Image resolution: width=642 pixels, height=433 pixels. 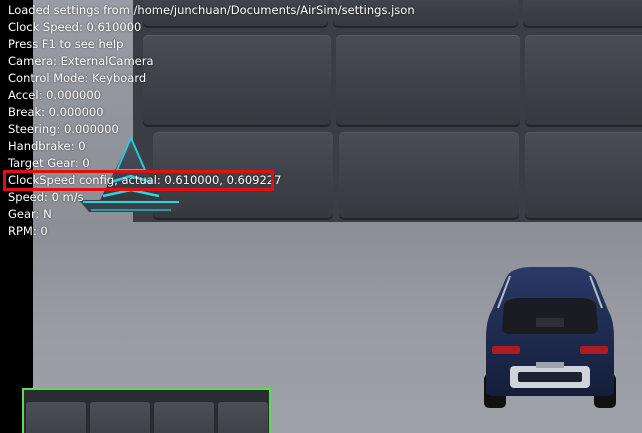 I want to click on hud-line-handbrake: Handbrake: 0, so click(x=47, y=146).